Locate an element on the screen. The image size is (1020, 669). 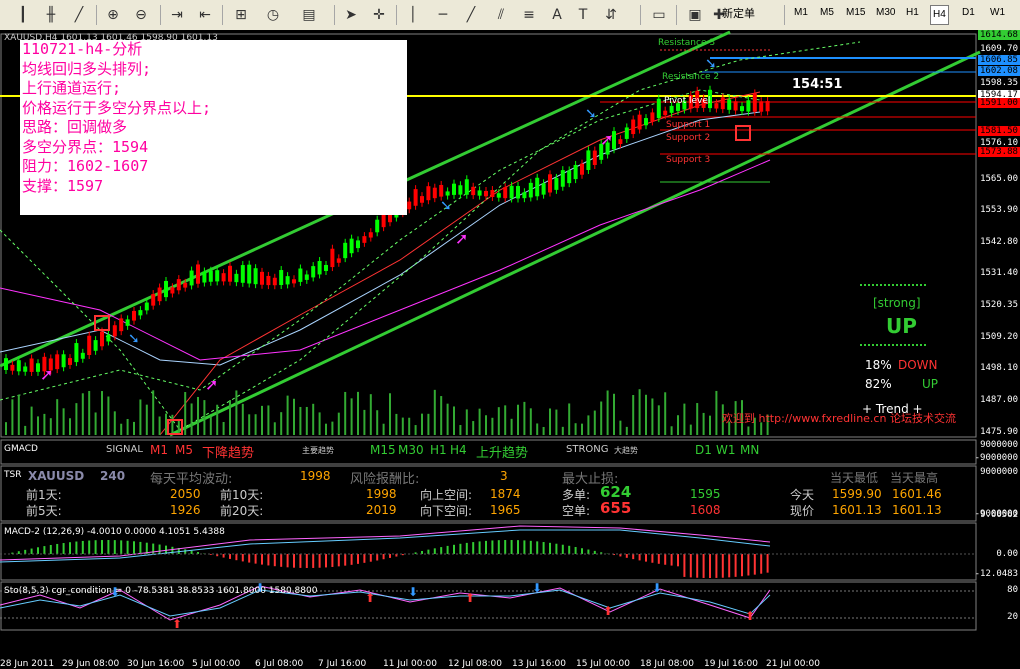
bar-chart-icon: ┃ is located at coordinates (23, 15).